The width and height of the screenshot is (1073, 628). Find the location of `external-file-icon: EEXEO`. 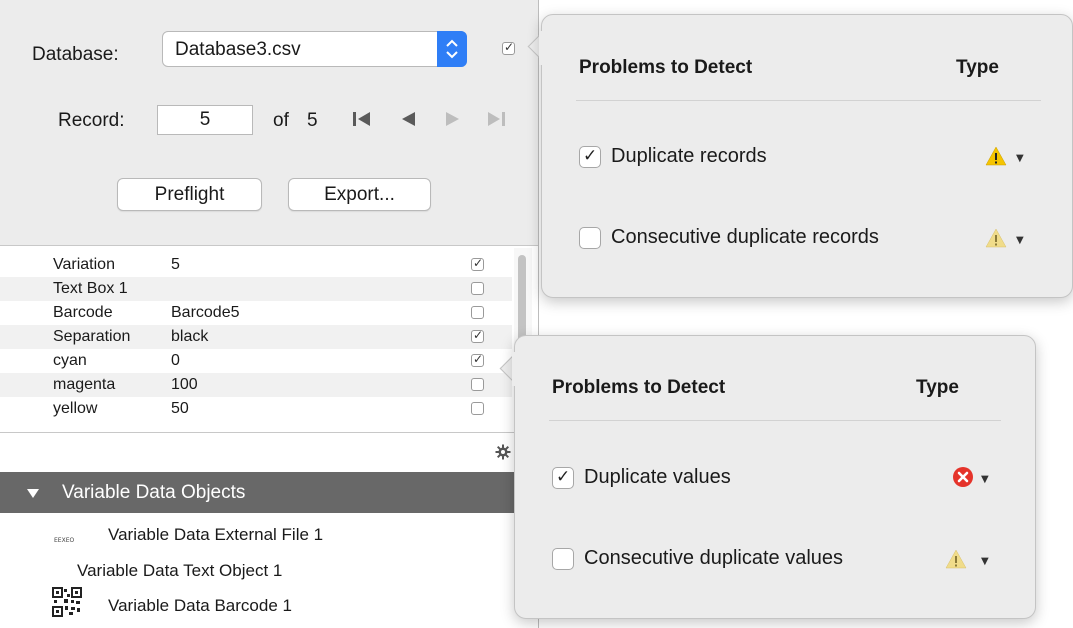

external-file-icon: EEXEO is located at coordinates (69, 538).